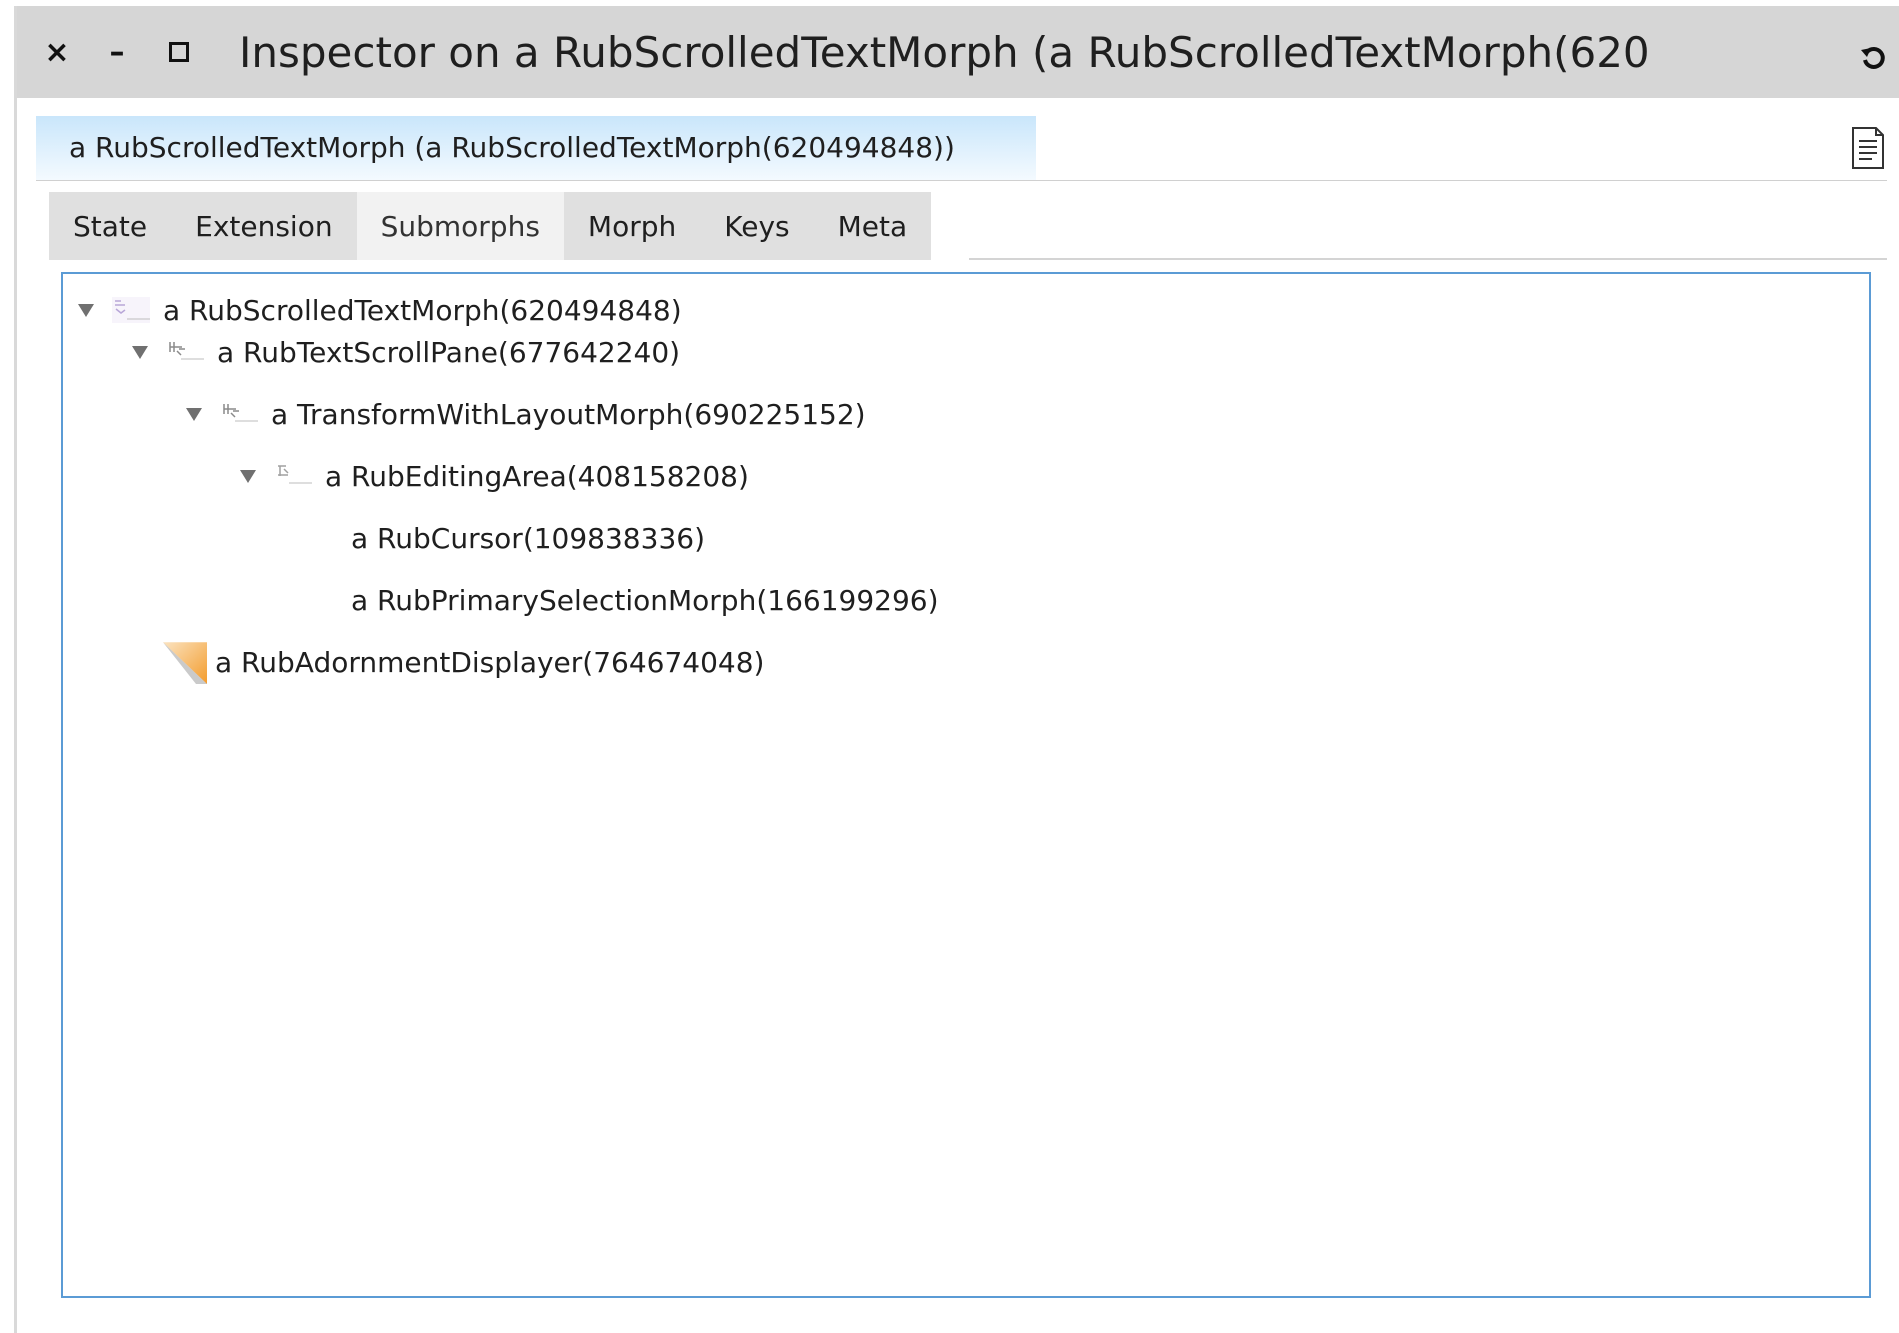 This screenshot has height=1333, width=1899. I want to click on tree-node-label: a RubTextScrollPane(677642240), so click(449, 352).